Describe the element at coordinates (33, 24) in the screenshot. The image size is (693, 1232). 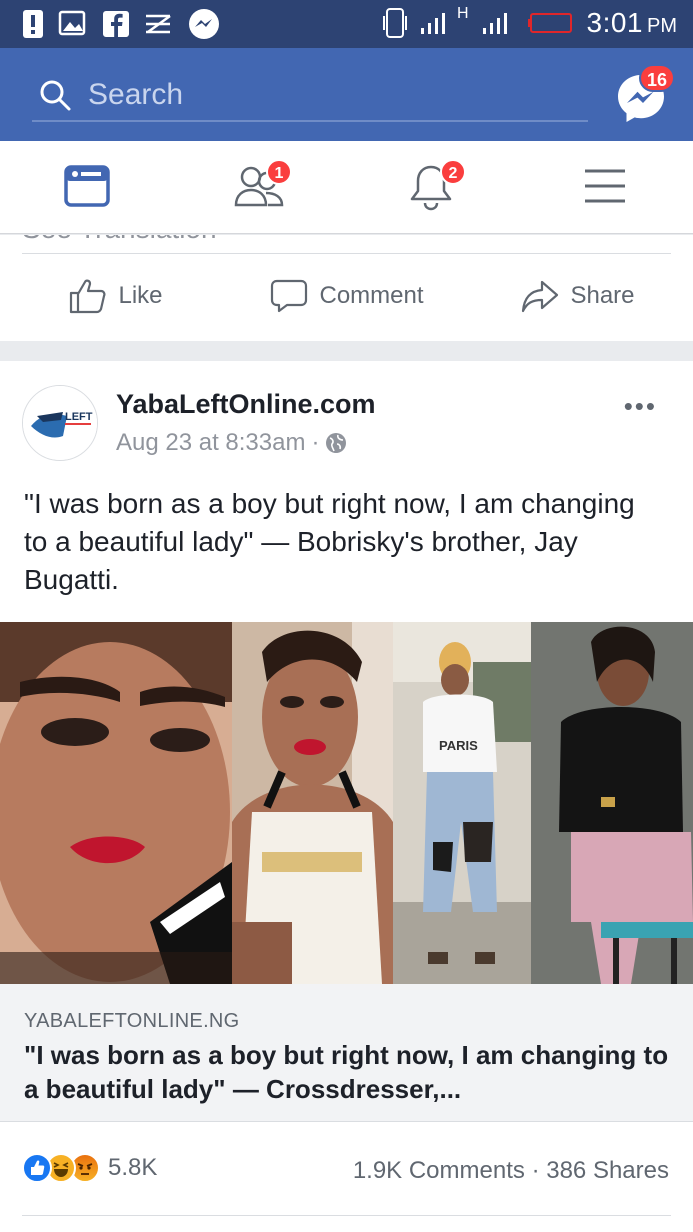
I see `alert-icon` at that location.